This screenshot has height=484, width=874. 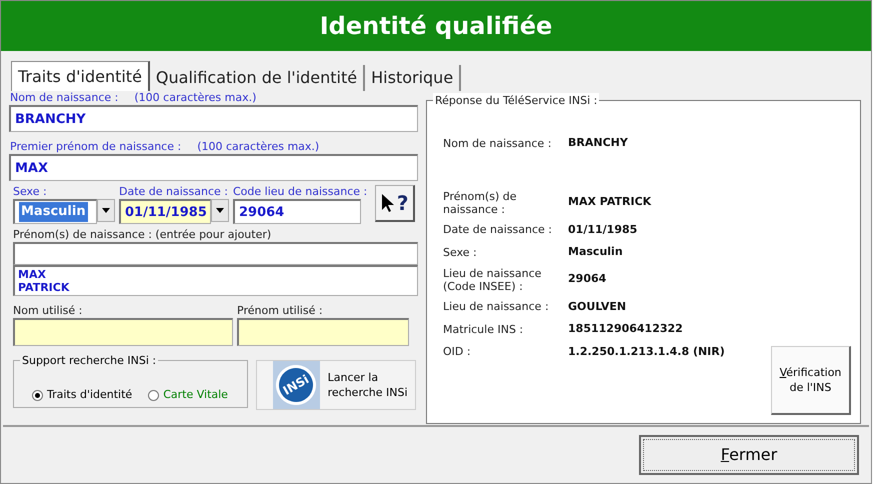 I want to click on field-value: 185112906412322, so click(x=625, y=329).